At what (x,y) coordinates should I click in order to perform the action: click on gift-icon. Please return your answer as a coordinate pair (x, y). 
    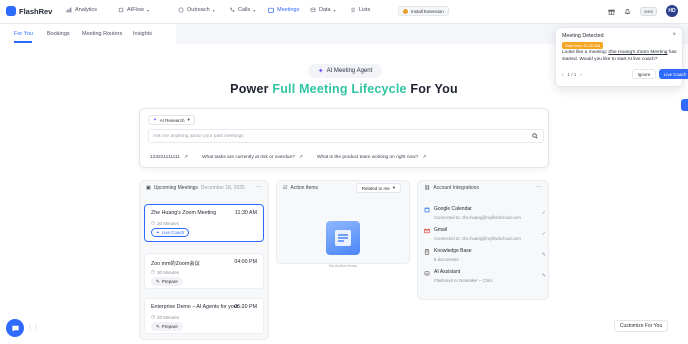
    Looking at the image, I should click on (611, 11).